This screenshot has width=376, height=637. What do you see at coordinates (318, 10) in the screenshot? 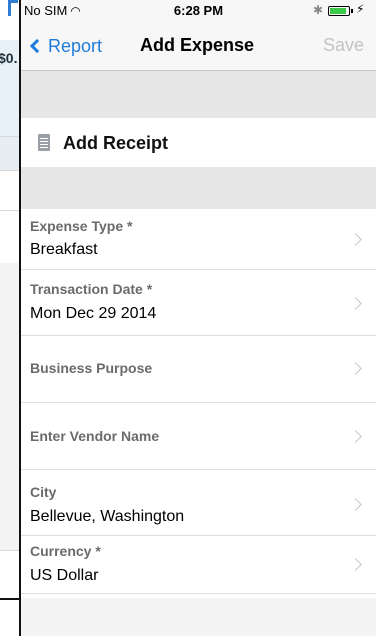
I see `bluetooth-icon: ✱` at bounding box center [318, 10].